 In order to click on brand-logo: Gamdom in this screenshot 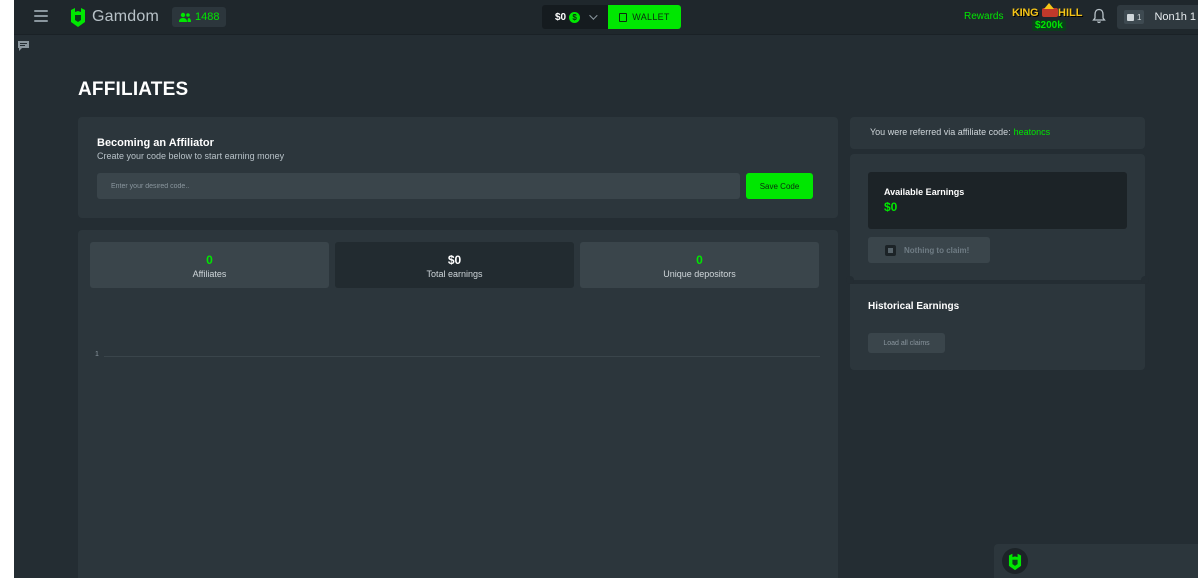, I will do `click(114, 17)`.